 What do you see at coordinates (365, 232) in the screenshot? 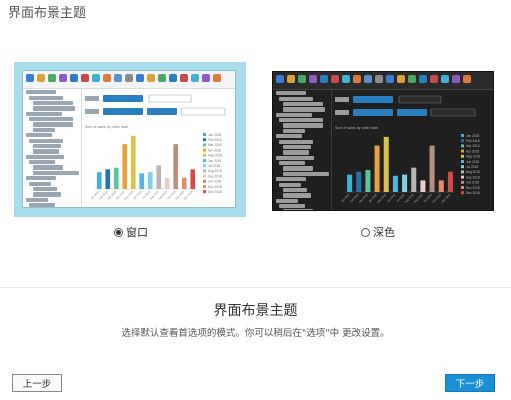
I see `radio-unselected-icon` at bounding box center [365, 232].